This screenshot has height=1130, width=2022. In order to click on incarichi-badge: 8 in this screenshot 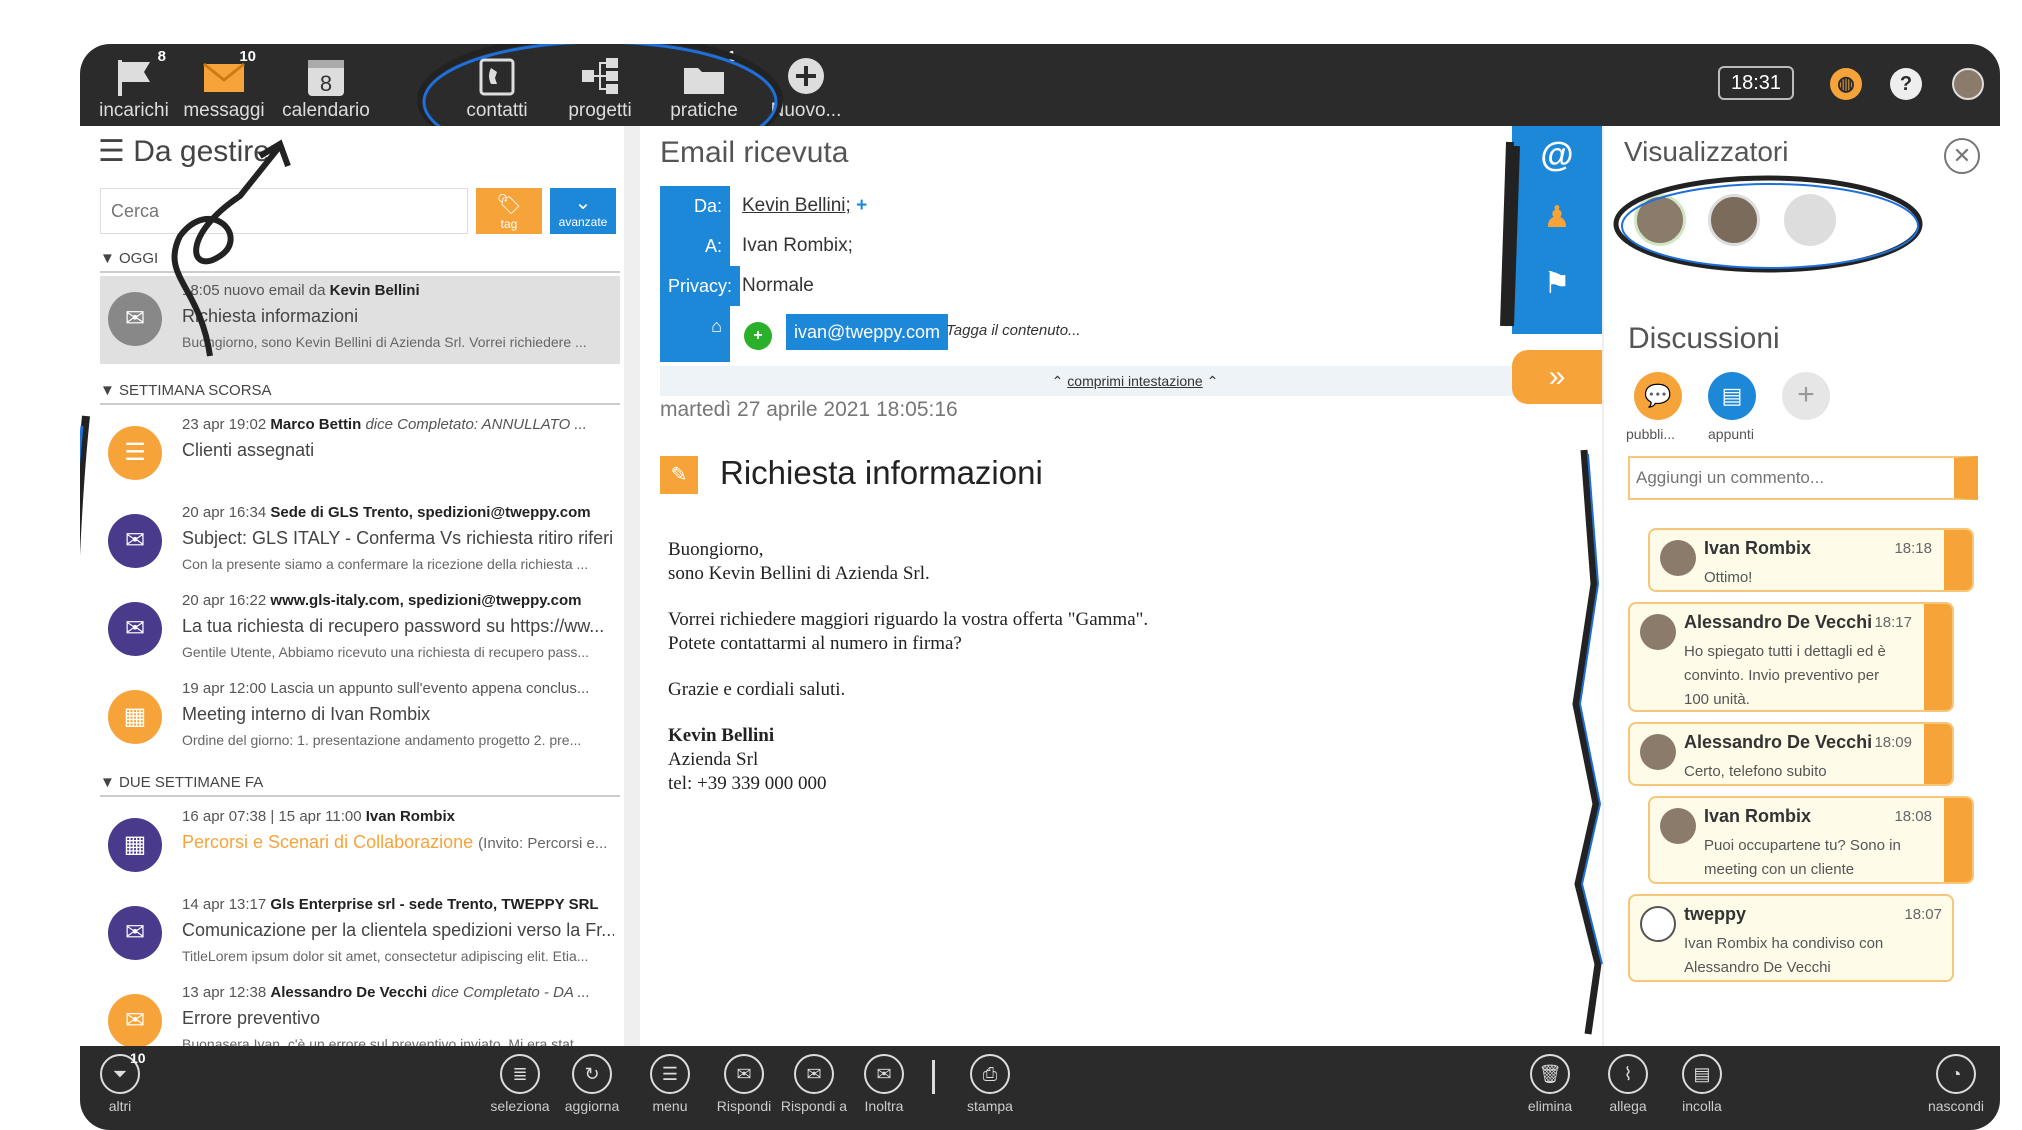, I will do `click(161, 56)`.